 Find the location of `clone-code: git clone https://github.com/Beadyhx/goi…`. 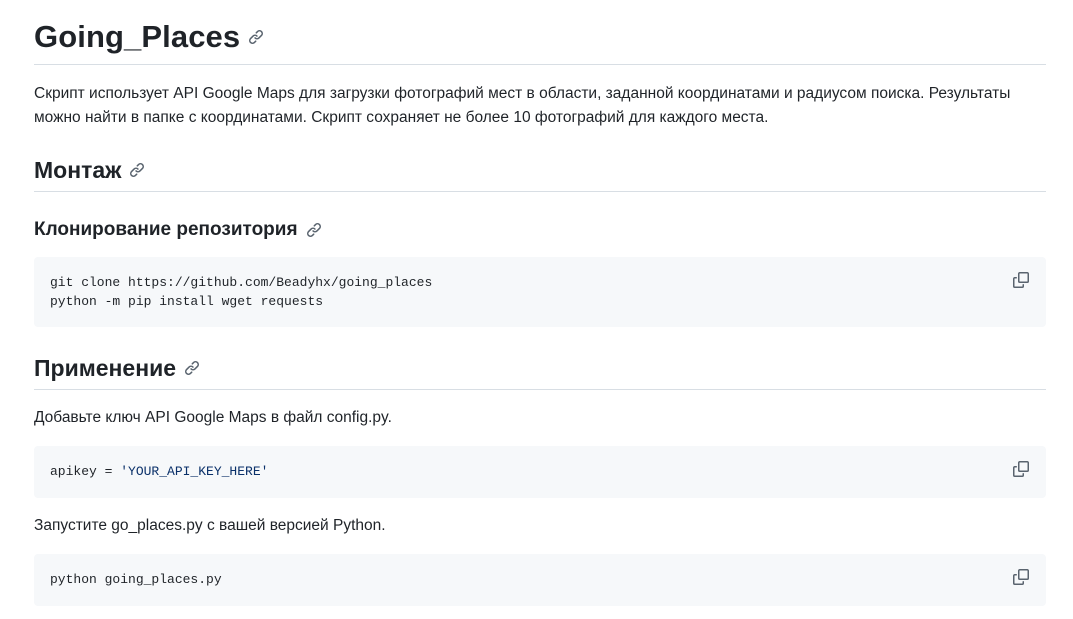

clone-code: git clone https://github.com/Beadyhx/goi… is located at coordinates (540, 292).